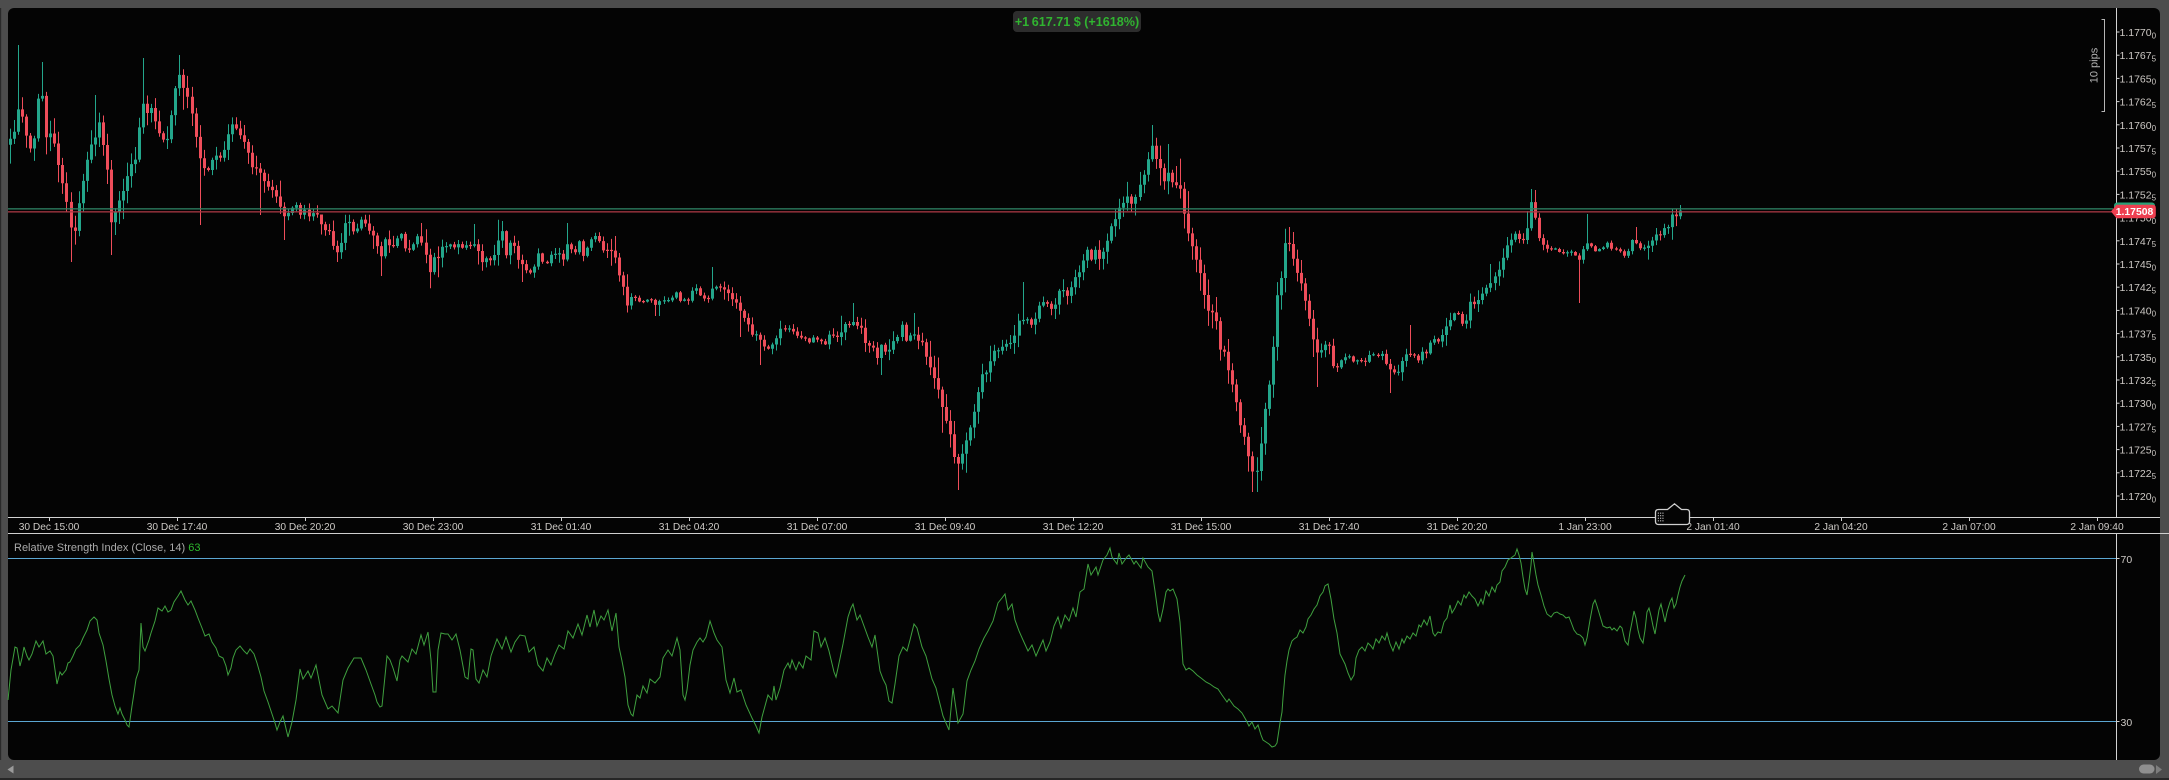 Image resolution: width=2169 pixels, height=780 pixels. What do you see at coordinates (1585, 527) in the screenshot?
I see `svg-text: 1 Jan 23:00` at bounding box center [1585, 527].